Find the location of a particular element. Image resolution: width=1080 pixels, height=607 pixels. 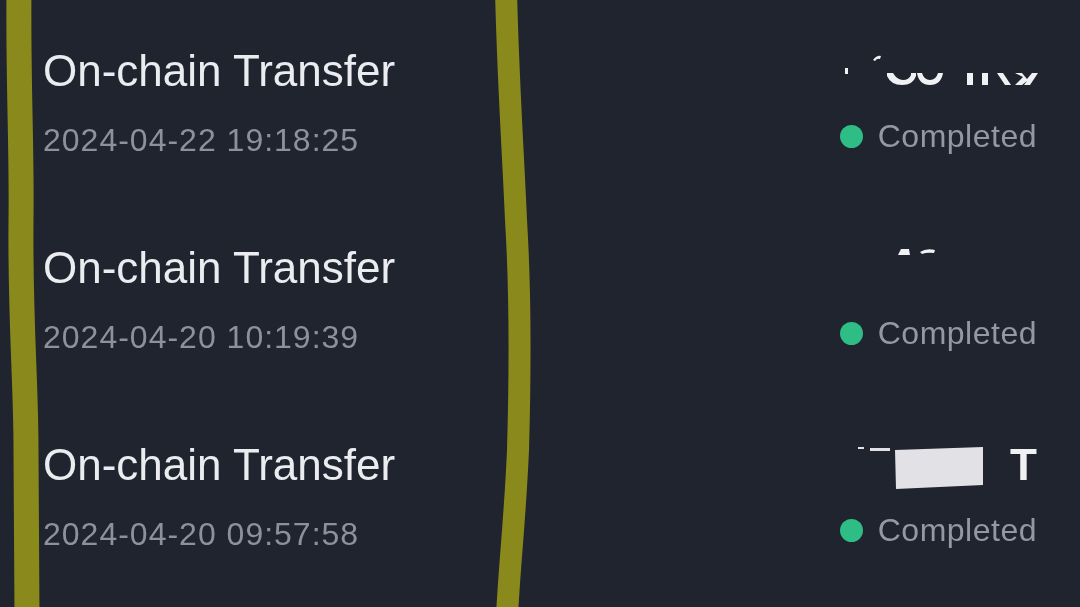

transaction-time: 2024-04-20 09:57:58 is located at coordinates (202, 534).